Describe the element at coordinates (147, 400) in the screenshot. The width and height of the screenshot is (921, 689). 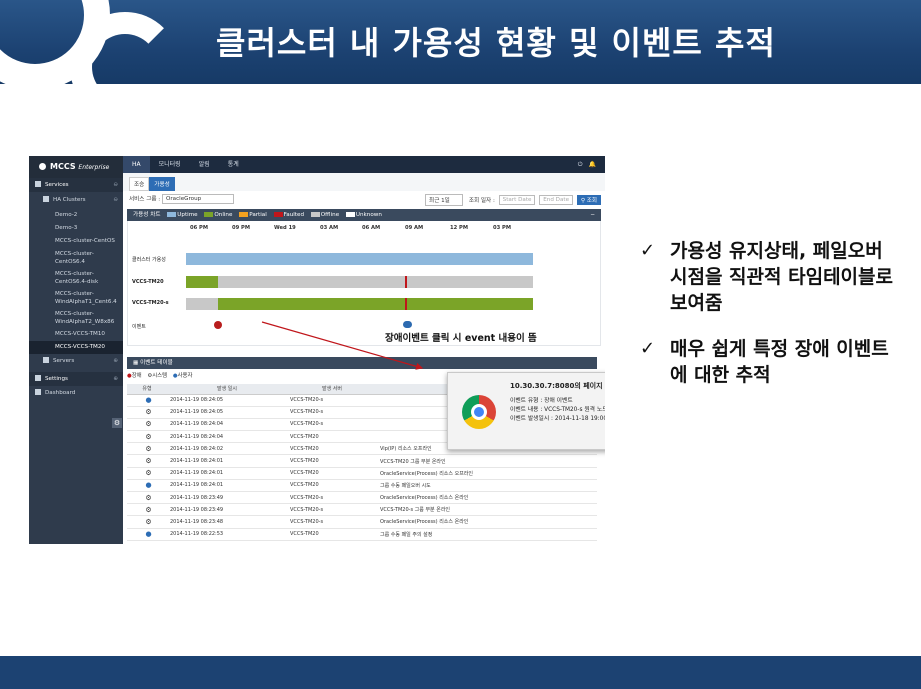
I see `row-type-cell: ●` at that location.